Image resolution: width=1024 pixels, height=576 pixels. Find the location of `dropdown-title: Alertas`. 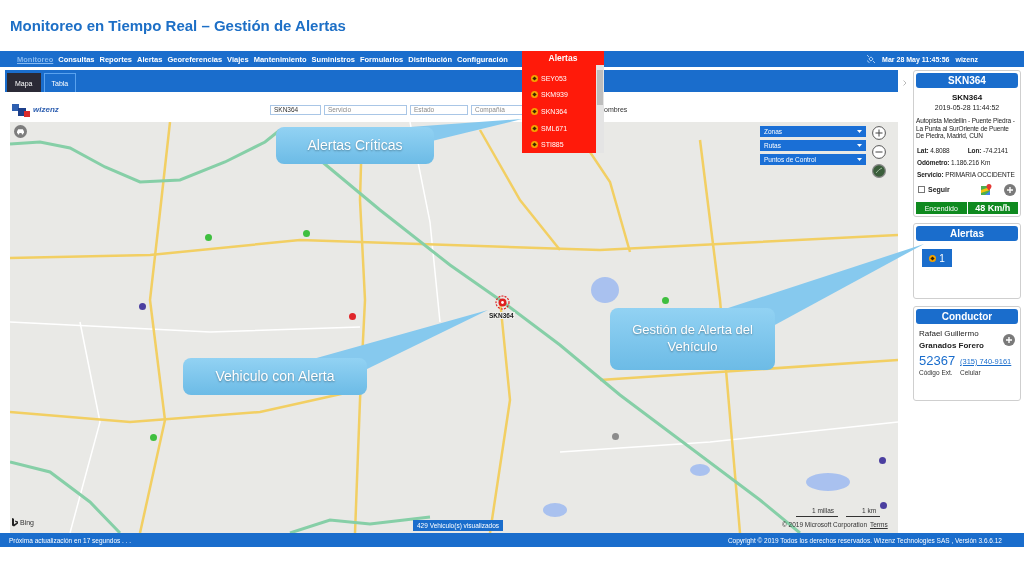

dropdown-title: Alertas is located at coordinates (563, 58).